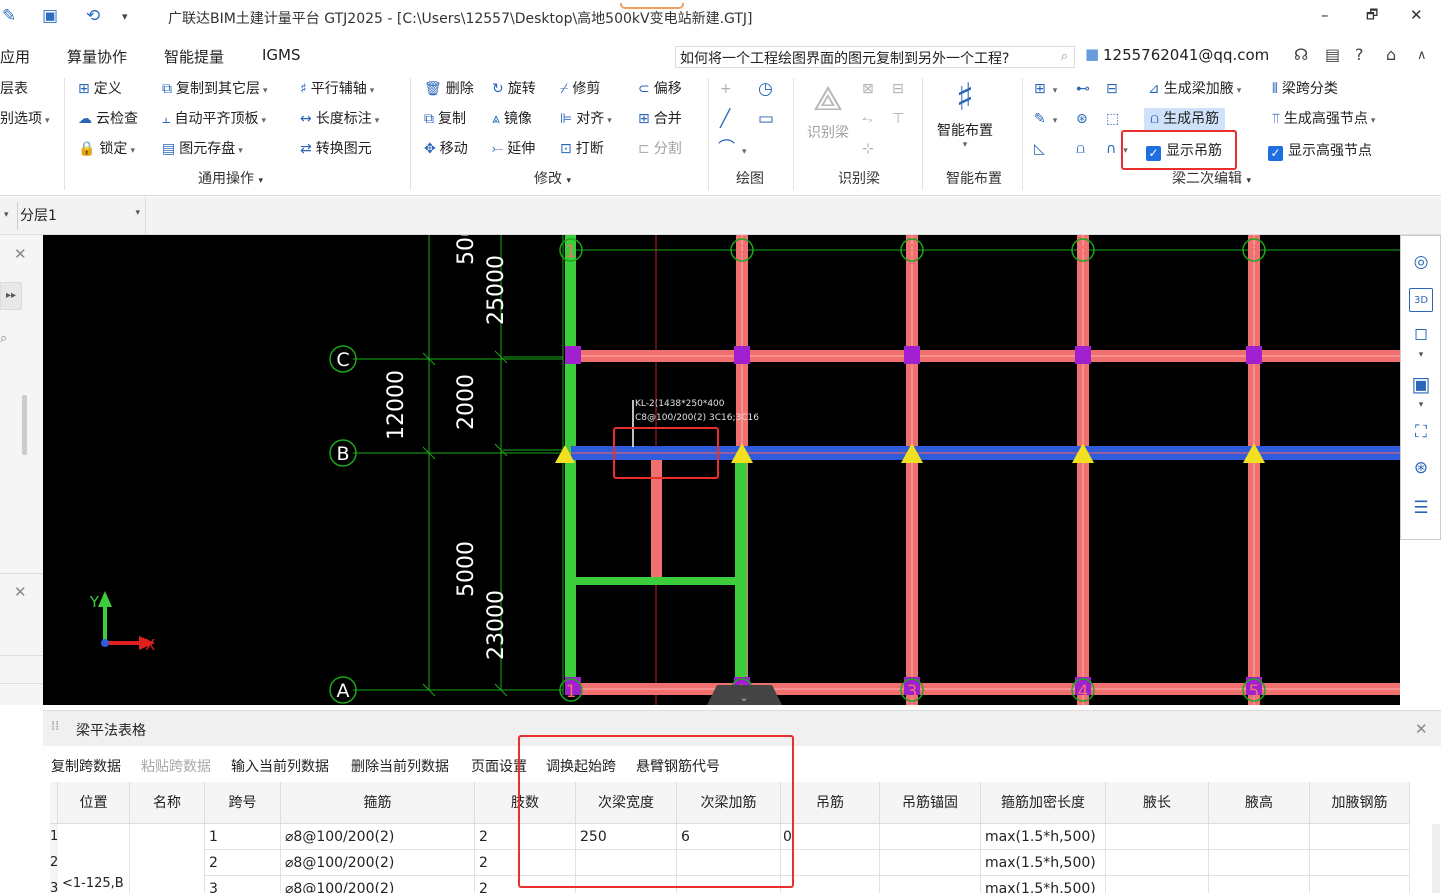  Describe the element at coordinates (446, 149) in the screenshot. I see `move-button: ✥ 移动` at that location.